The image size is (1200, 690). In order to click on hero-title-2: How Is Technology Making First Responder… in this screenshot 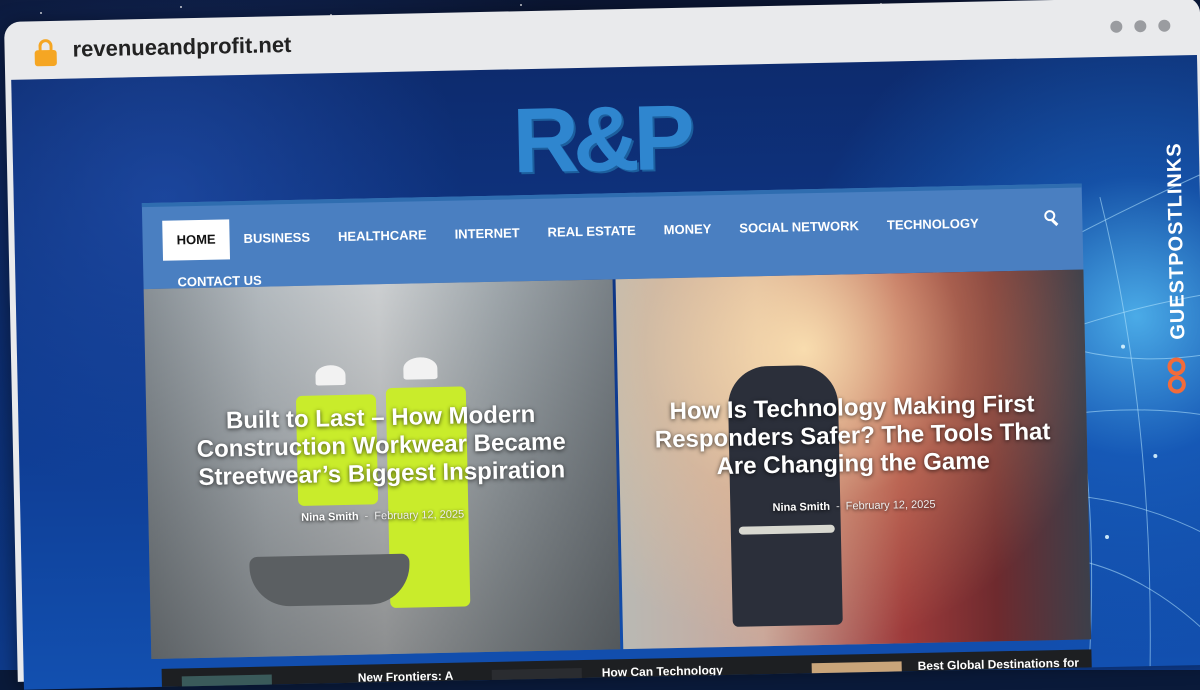, I will do `click(853, 436)`.